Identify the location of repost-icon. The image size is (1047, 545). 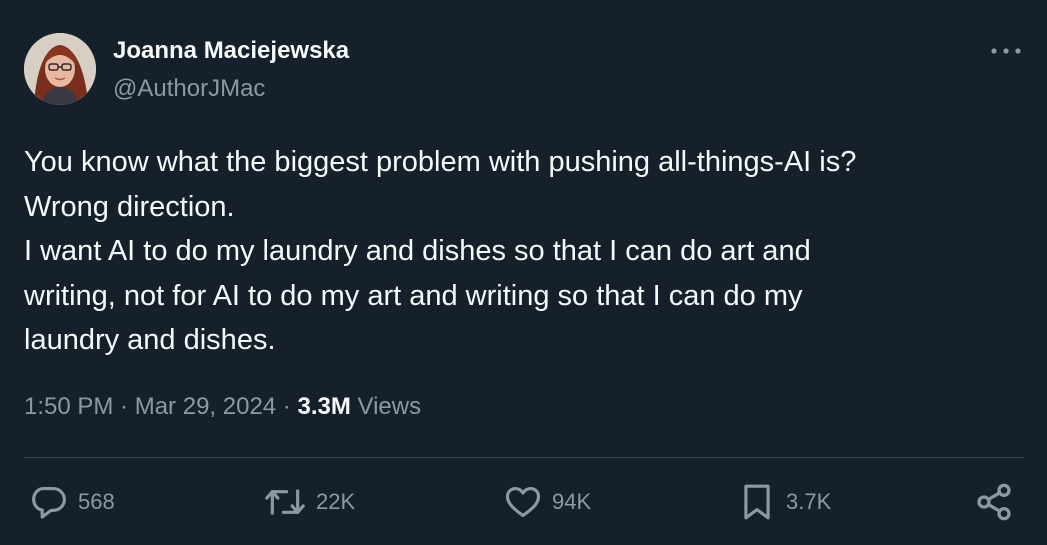
(285, 502).